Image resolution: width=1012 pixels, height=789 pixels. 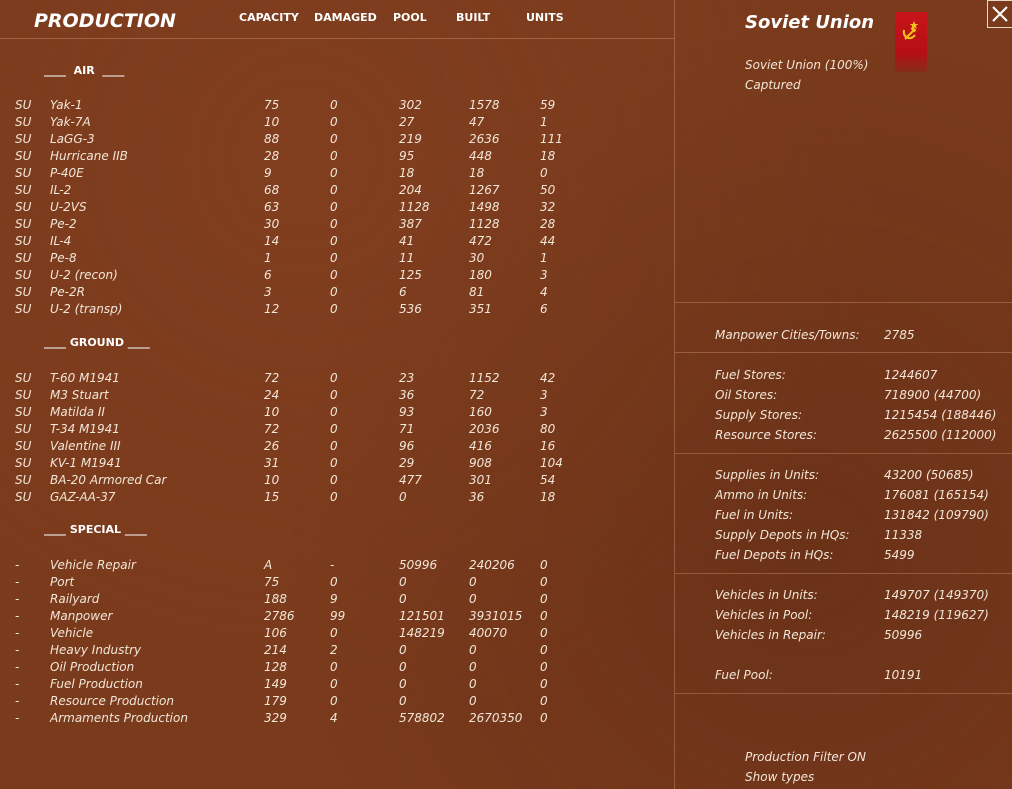 What do you see at coordinates (345, 17) in the screenshot?
I see `column-header-damaged: DAMAGED` at bounding box center [345, 17].